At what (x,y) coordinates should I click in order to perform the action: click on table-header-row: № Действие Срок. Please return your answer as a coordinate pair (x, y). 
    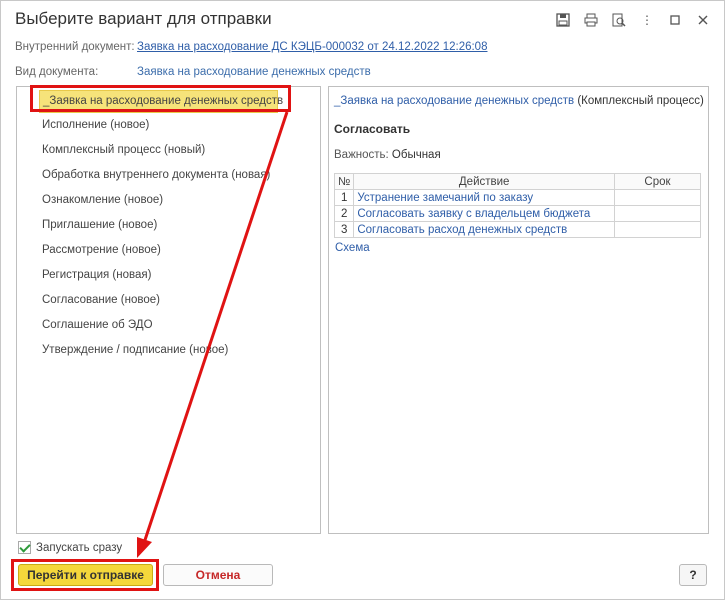
    Looking at the image, I should click on (517, 181).